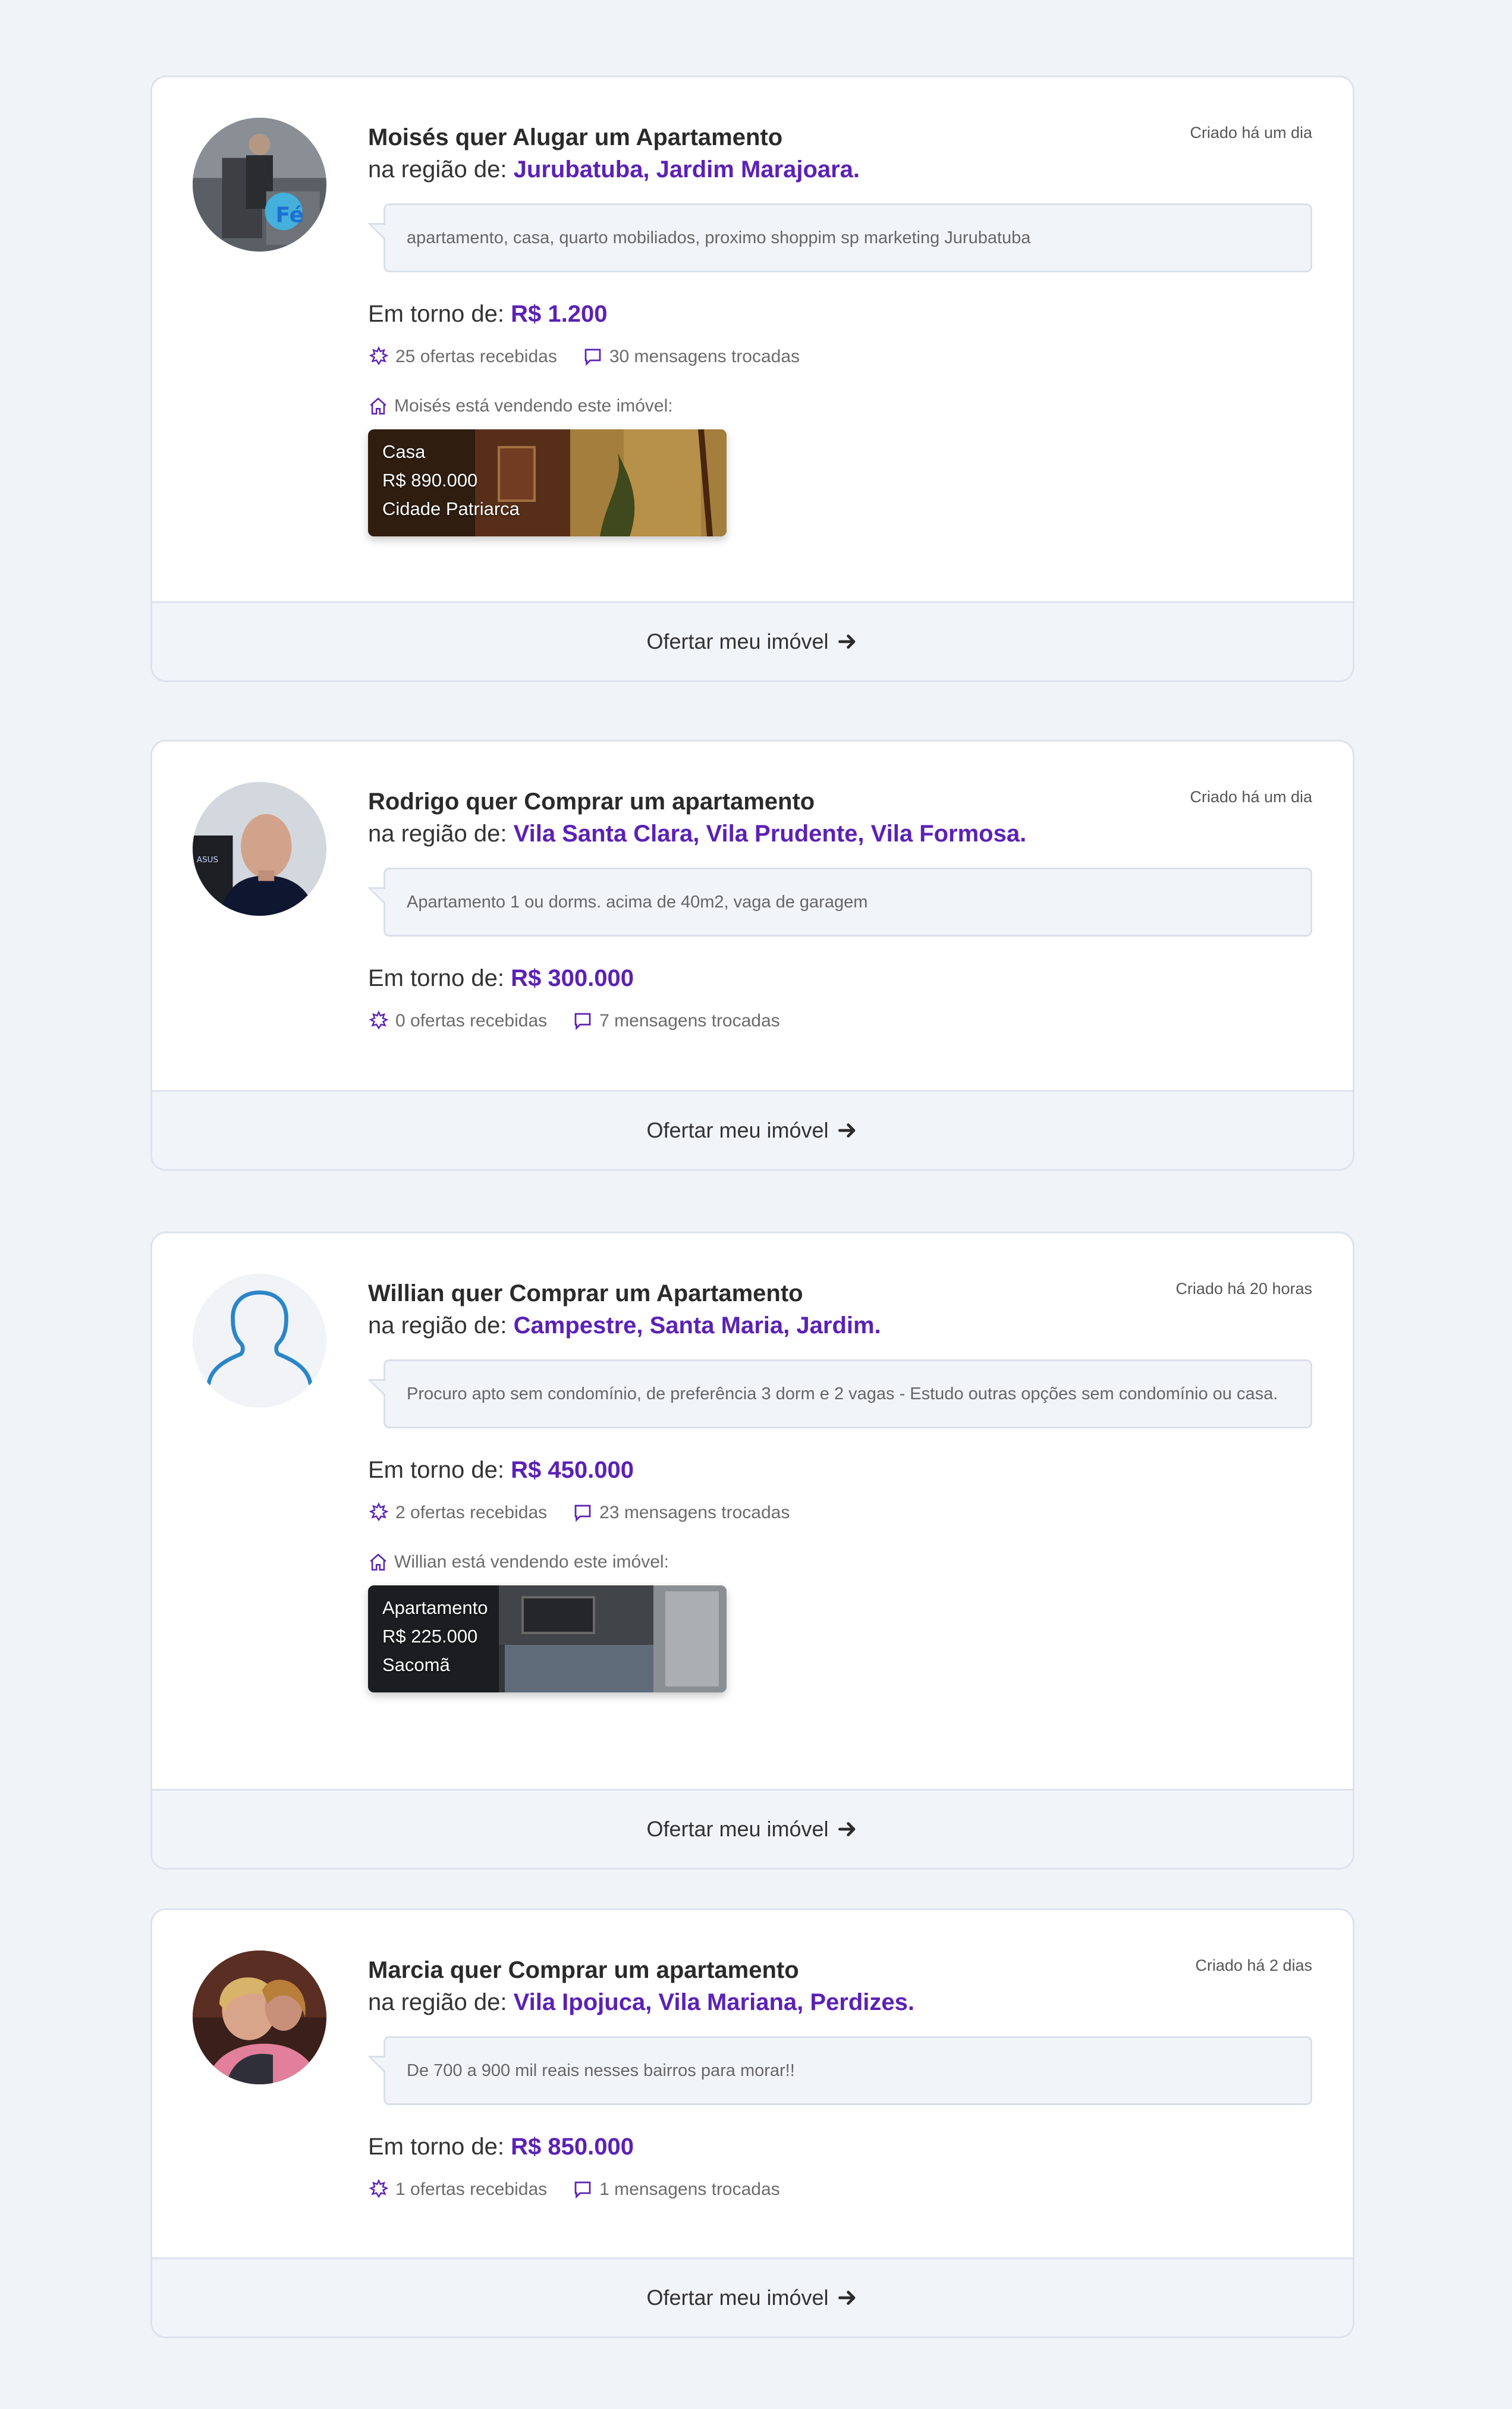 Image resolution: width=1512 pixels, height=2409 pixels. I want to click on price-amount: R$ 450.000, so click(572, 1470).